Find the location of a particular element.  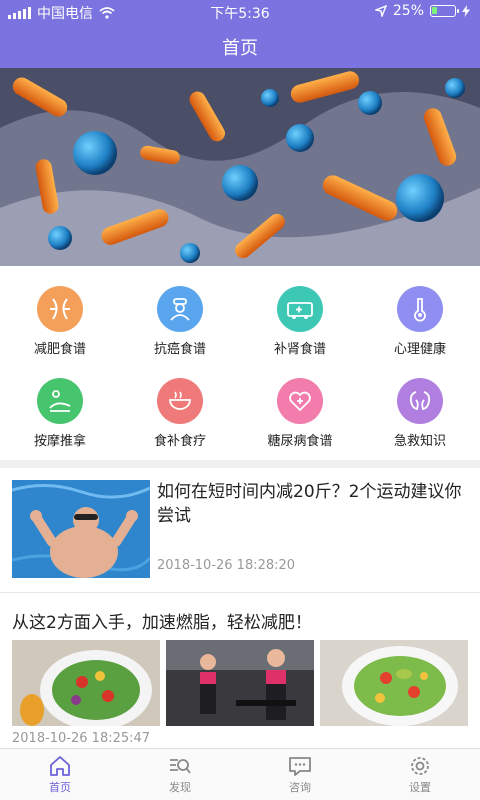

status-right: 25% is located at coordinates (422, 11).